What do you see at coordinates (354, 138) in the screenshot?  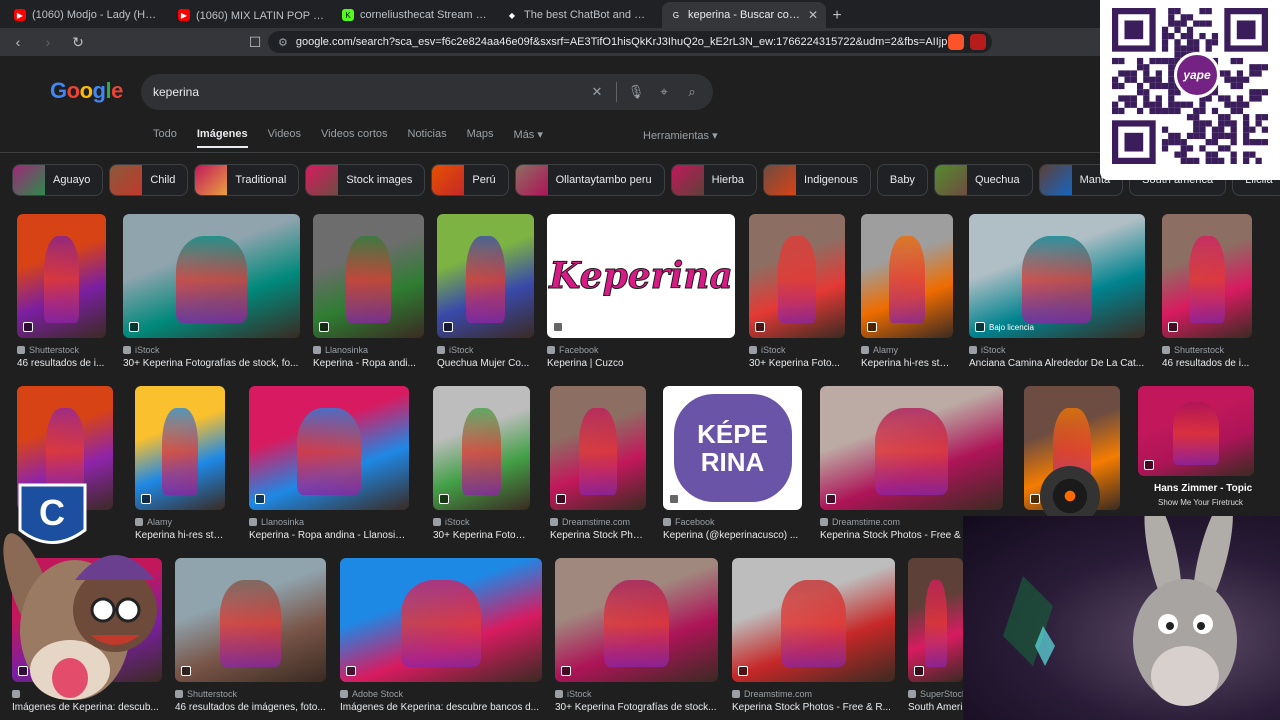 I see `nav-tab: Videos cortos` at bounding box center [354, 138].